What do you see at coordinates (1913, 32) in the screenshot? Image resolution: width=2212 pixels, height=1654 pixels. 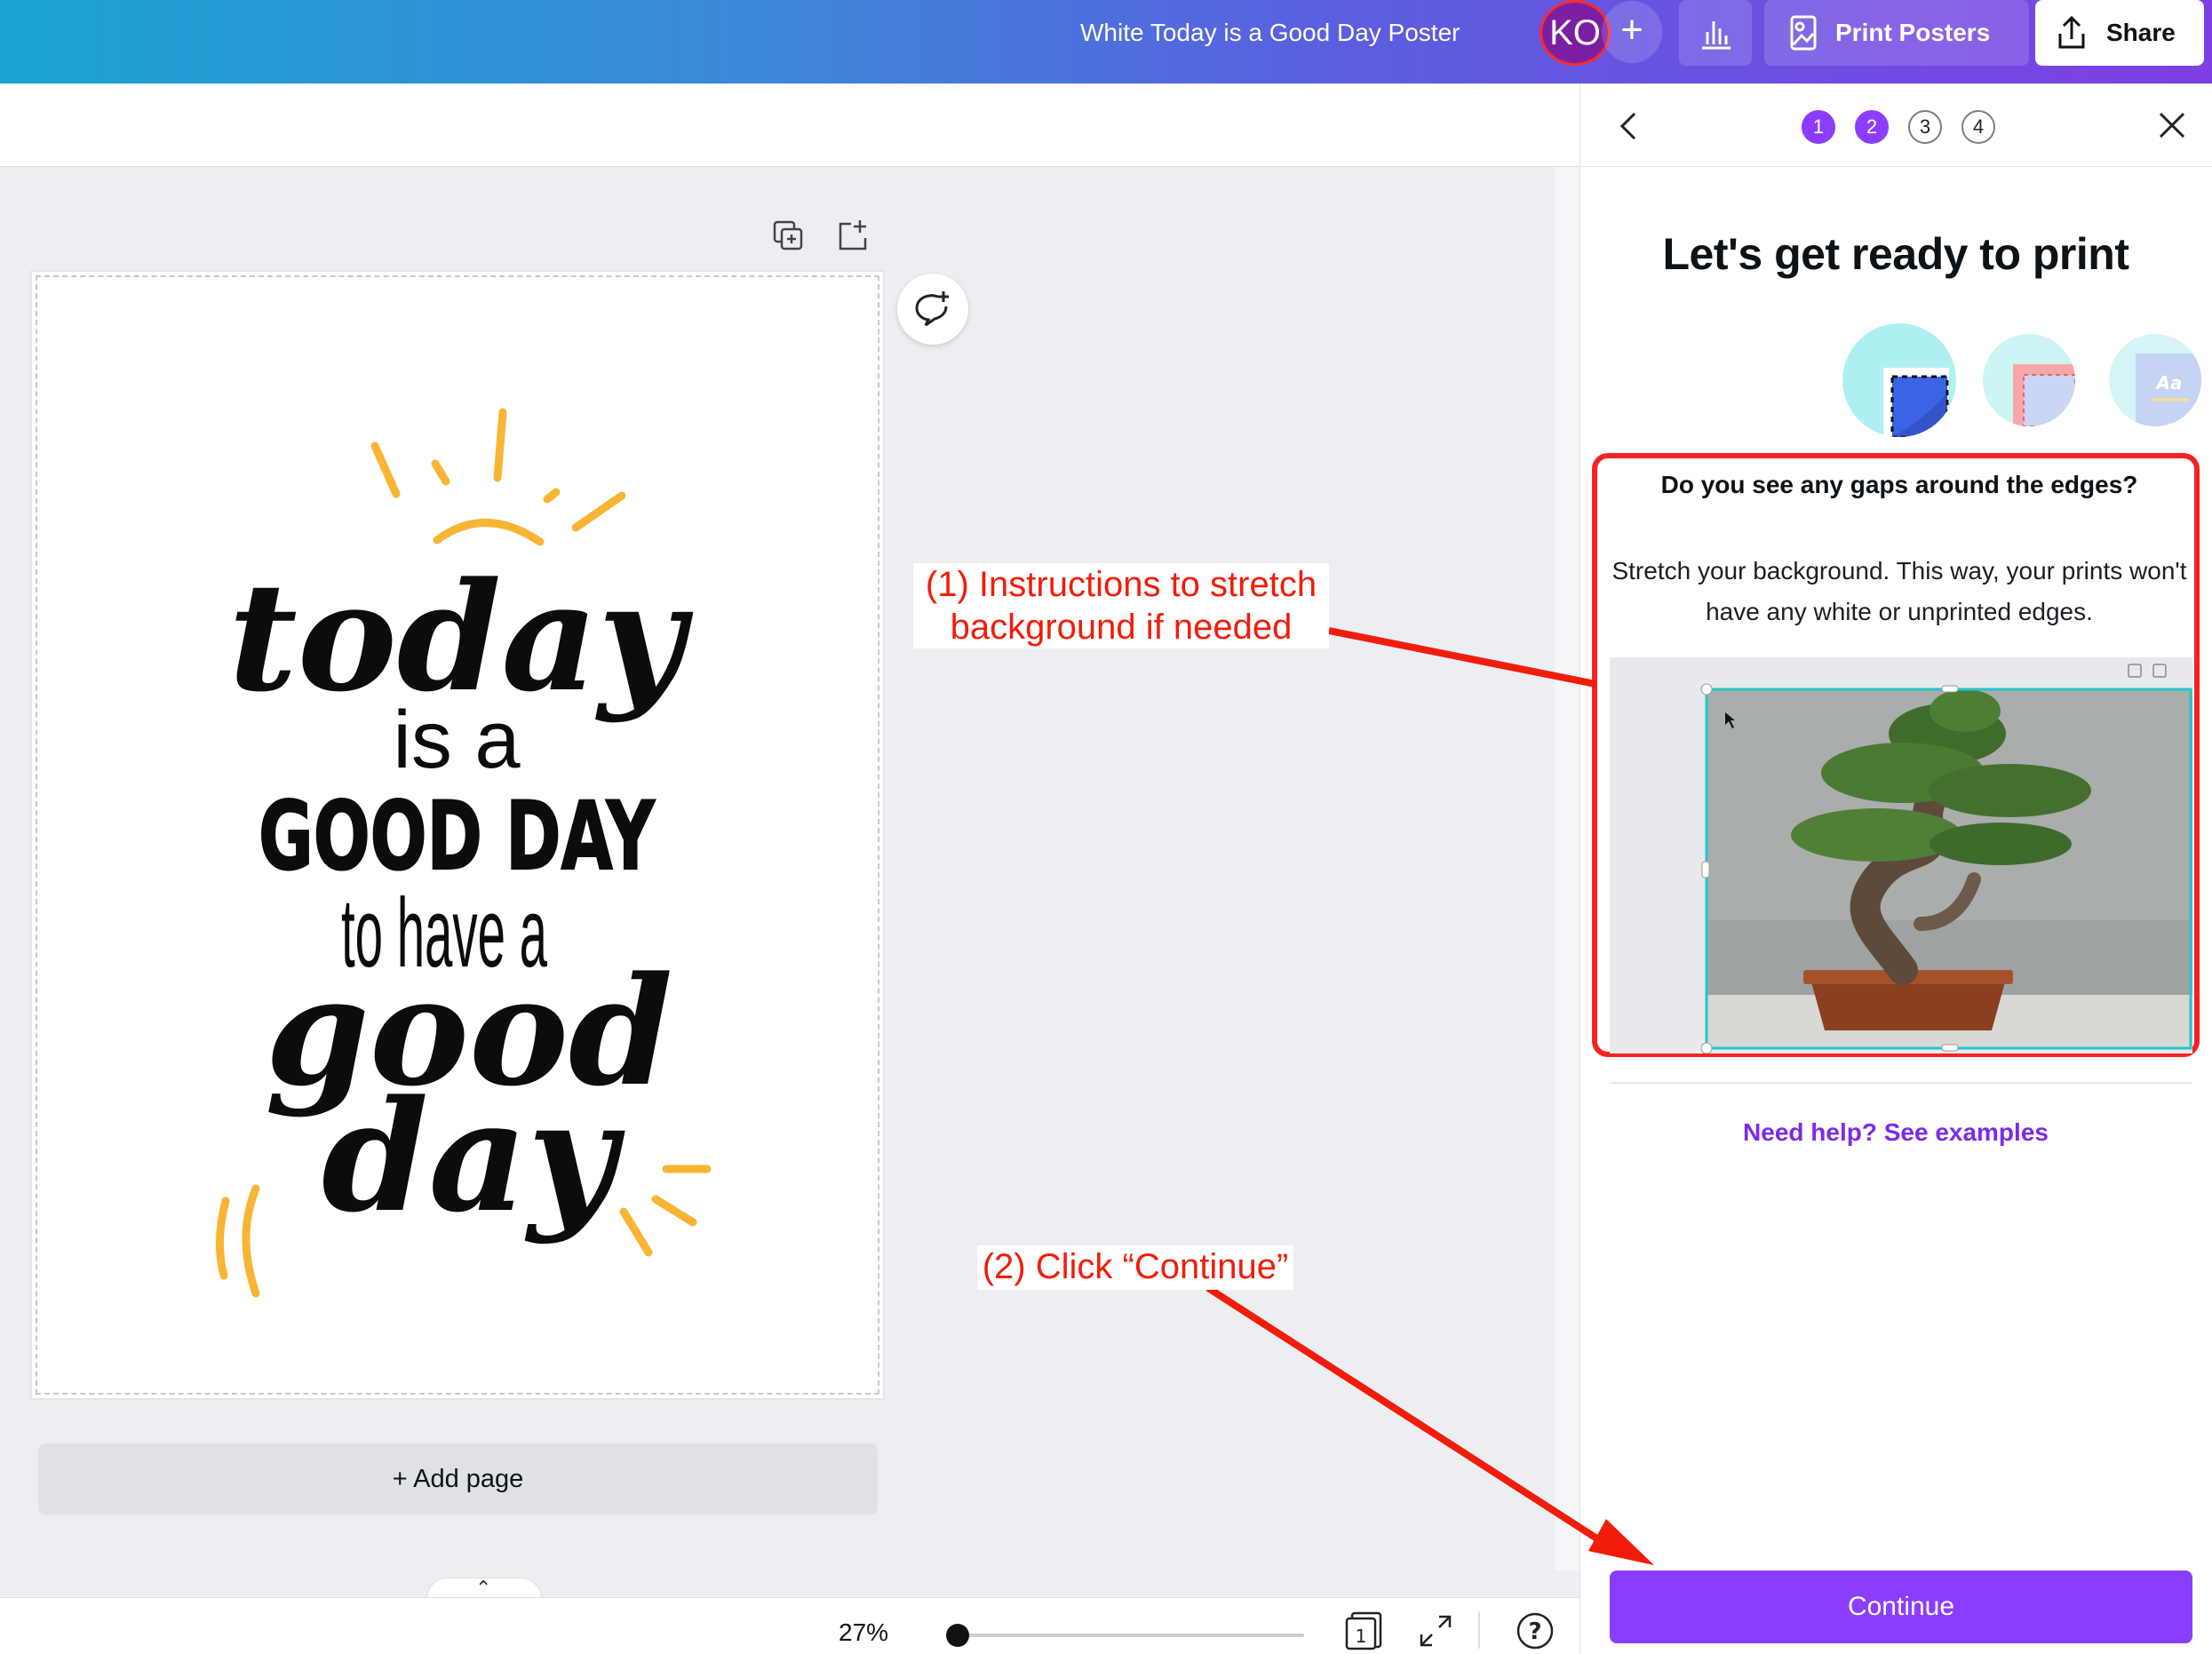 I see `print-posters-label: Print Posters` at bounding box center [1913, 32].